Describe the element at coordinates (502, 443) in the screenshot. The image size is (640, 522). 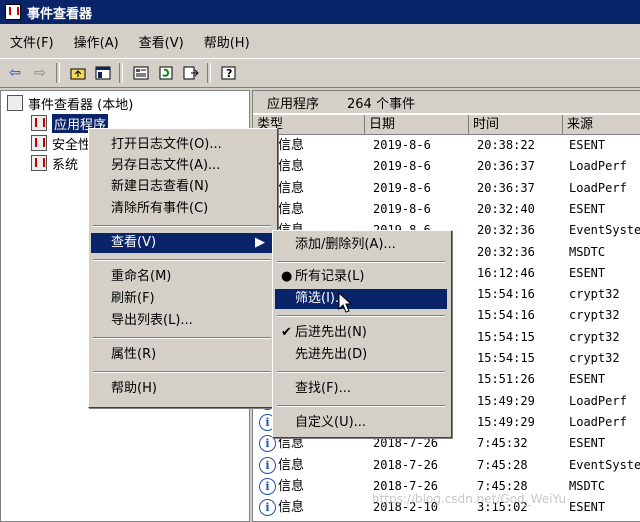
I see `cell-time: 7:45:32` at that location.